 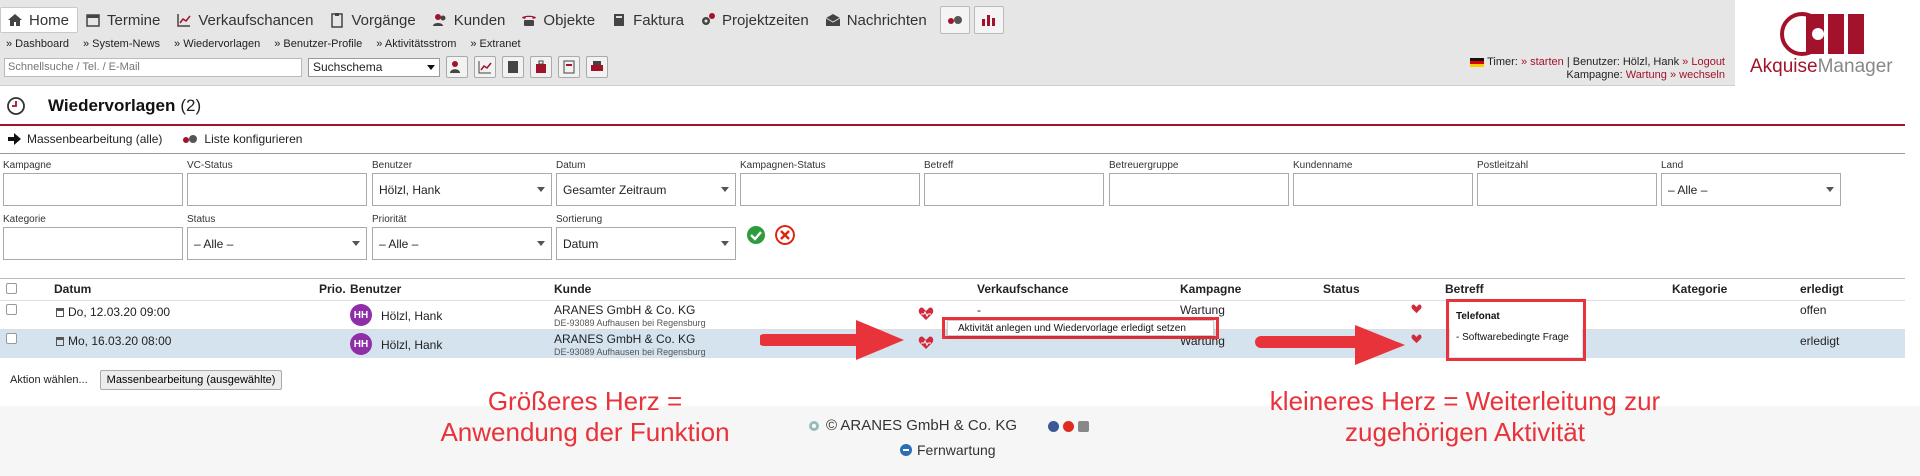 What do you see at coordinates (123, 20) in the screenshot?
I see `nav-termine: Termine` at bounding box center [123, 20].